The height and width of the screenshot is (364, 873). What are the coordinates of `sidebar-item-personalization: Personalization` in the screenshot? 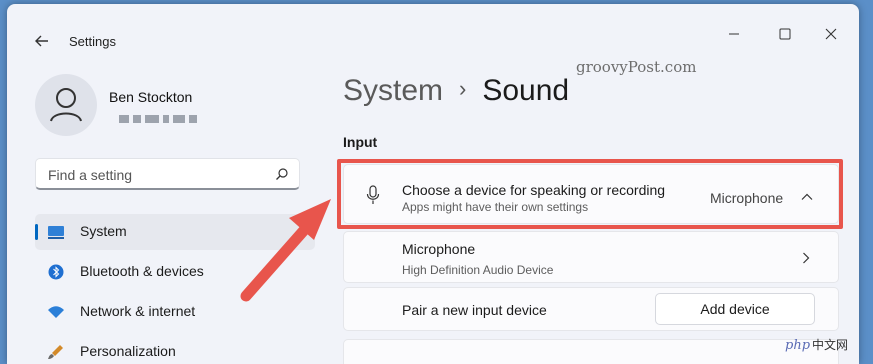 It's located at (175, 349).